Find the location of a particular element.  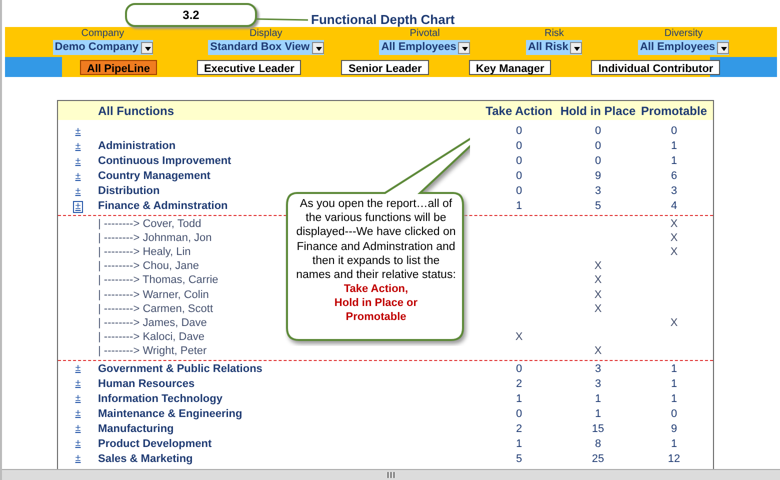

function-name: Maintenance & Engineering is located at coordinates (170, 414).